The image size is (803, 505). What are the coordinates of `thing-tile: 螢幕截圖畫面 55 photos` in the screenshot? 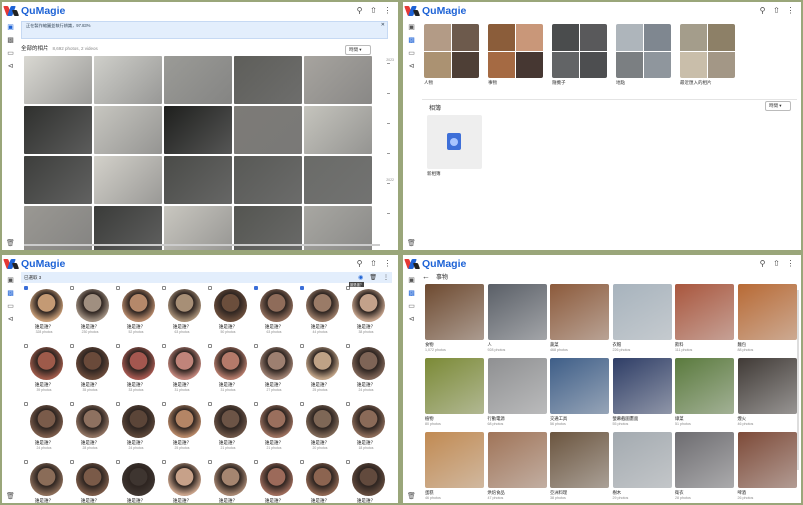 It's located at (643, 395).